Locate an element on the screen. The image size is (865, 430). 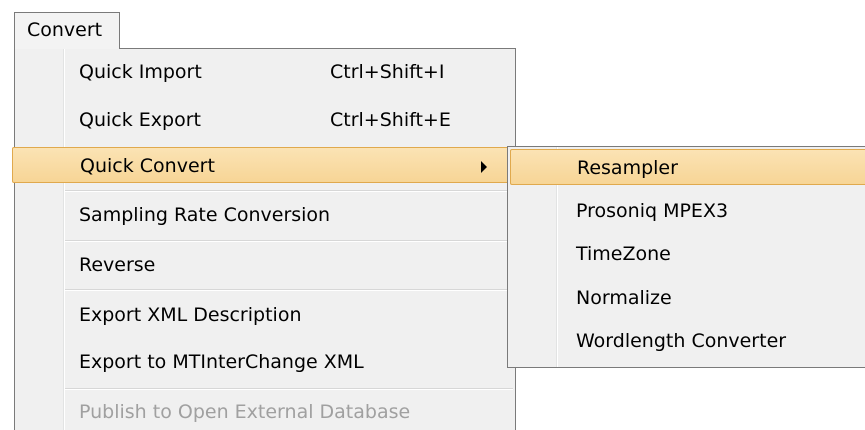
menu-item-quick-import: Quick Import Ctrl+Shift+I is located at coordinates (265, 72).